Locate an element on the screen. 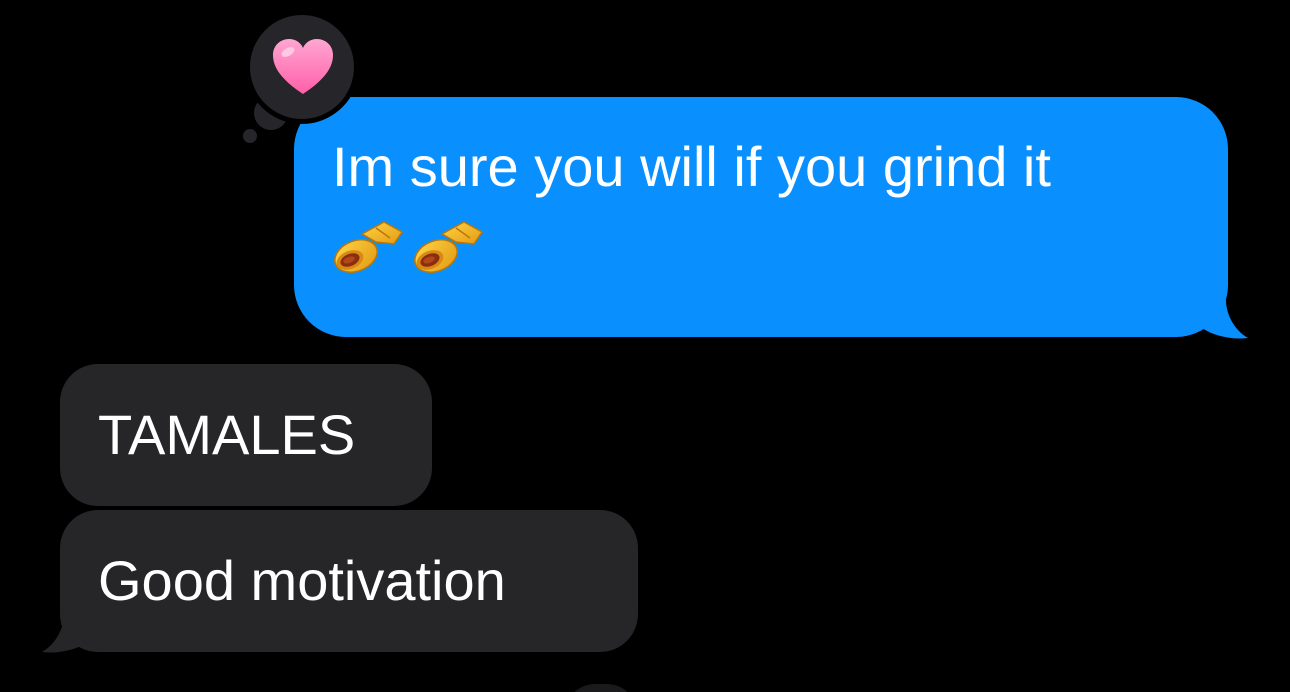 This screenshot has width=1290, height=692. incoming-message-bubble: TAMALES is located at coordinates (246, 435).